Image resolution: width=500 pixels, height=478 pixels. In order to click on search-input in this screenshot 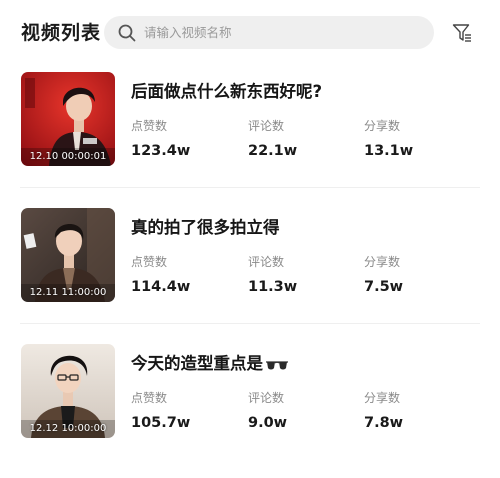, I will do `click(284, 32)`.